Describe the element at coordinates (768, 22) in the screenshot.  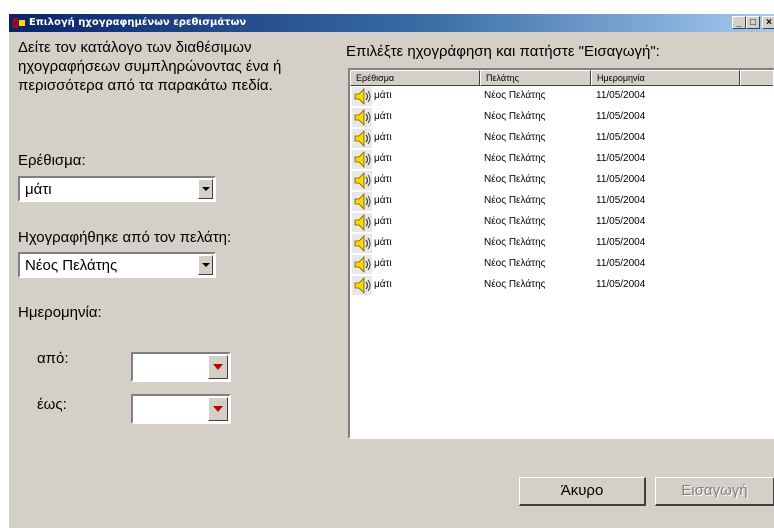
I see `close-button: ×` at that location.